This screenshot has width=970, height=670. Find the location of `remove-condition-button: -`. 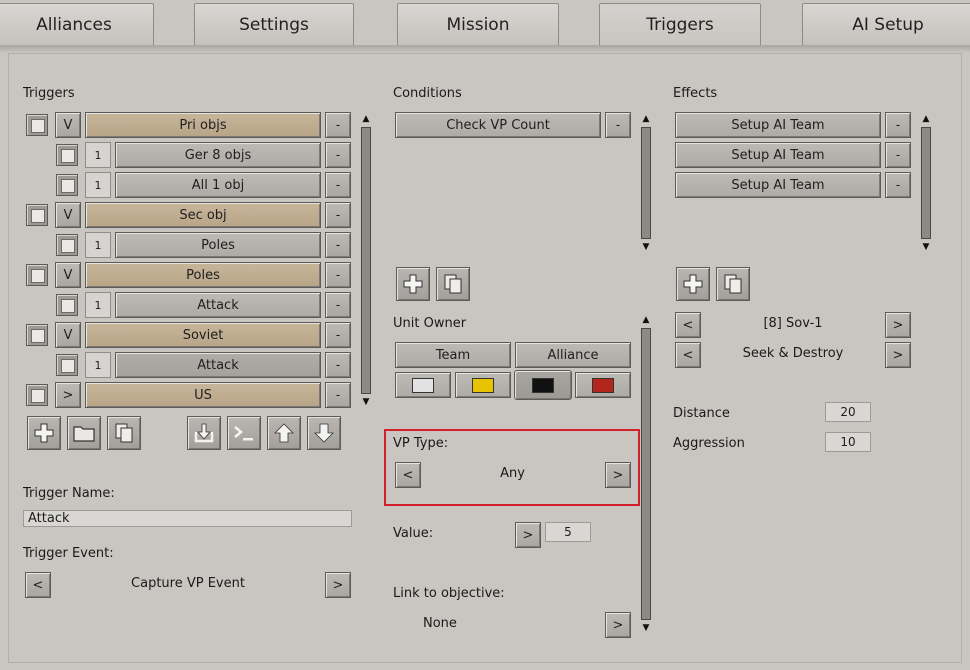

remove-condition-button: - is located at coordinates (618, 125).